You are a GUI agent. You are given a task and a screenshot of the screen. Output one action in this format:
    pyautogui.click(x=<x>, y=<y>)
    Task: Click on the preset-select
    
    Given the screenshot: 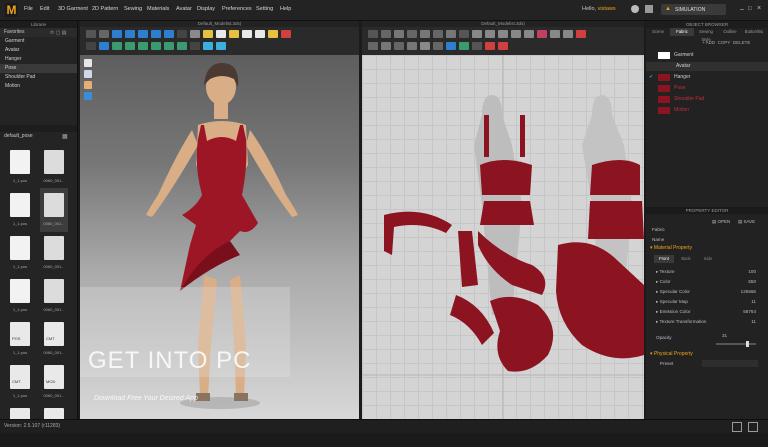 What is the action you would take?
    pyautogui.click(x=730, y=363)
    